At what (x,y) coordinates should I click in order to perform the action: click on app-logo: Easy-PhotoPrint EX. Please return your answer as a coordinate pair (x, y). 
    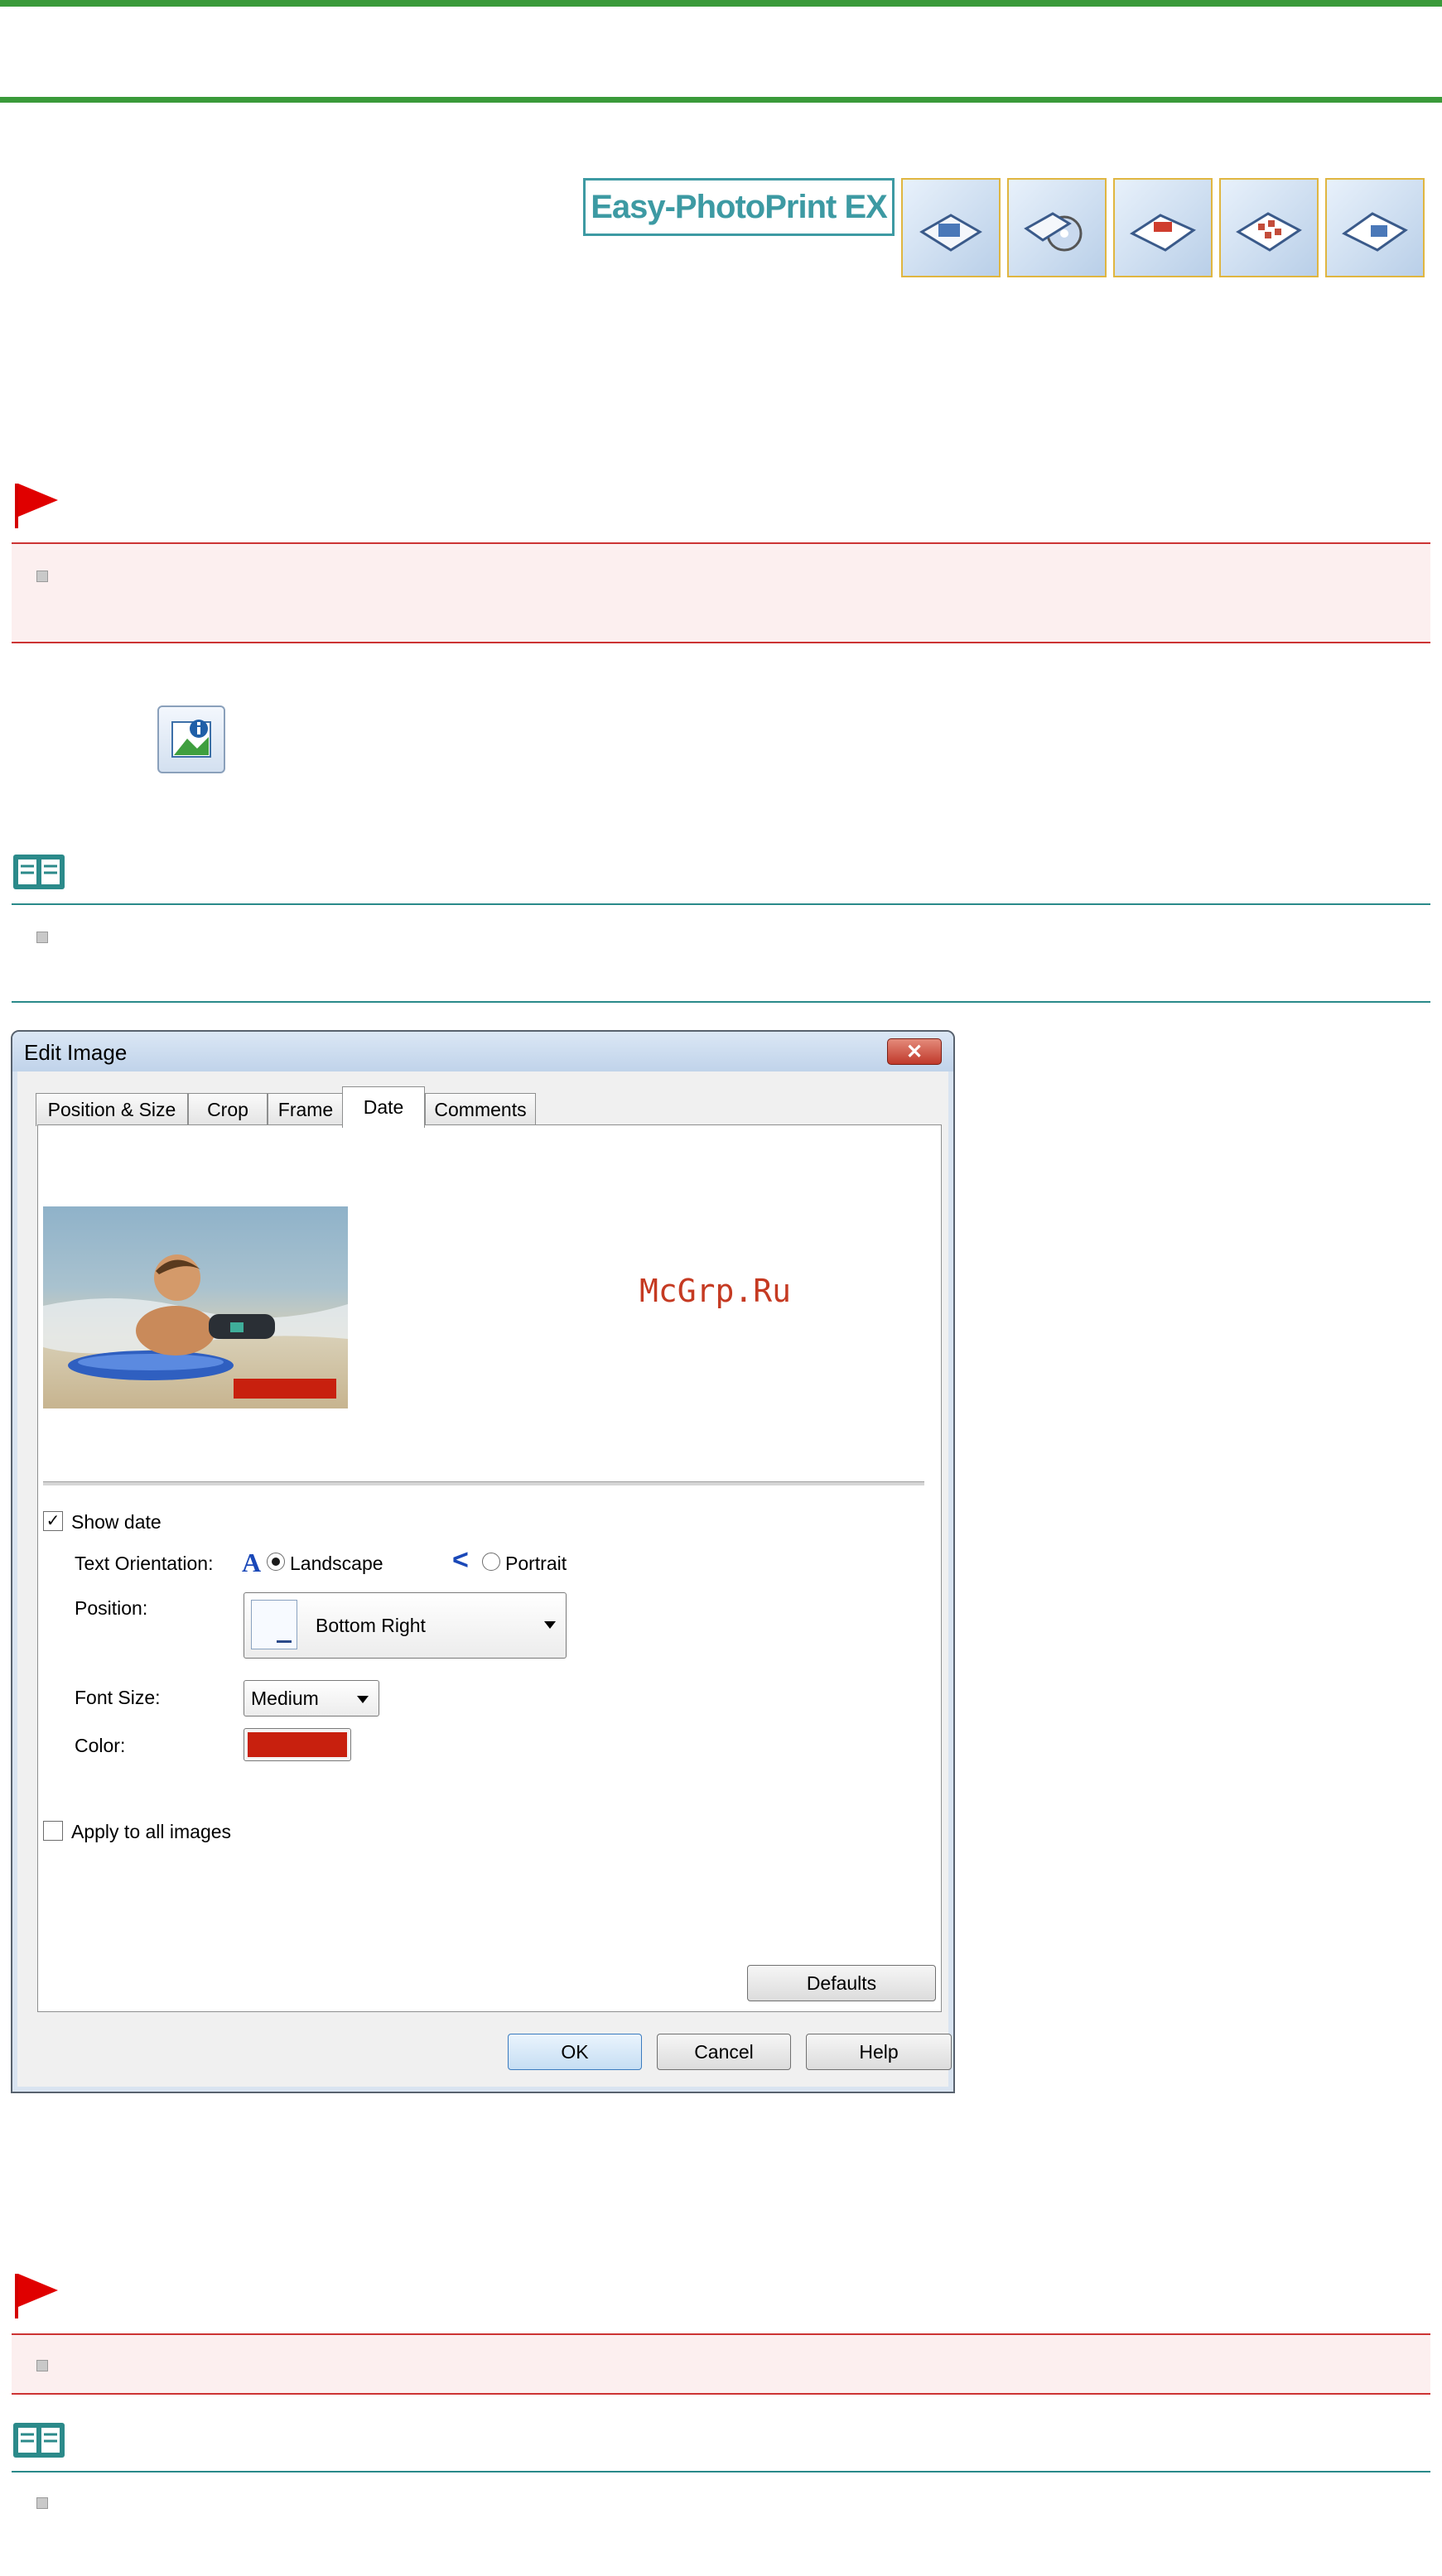
    Looking at the image, I should click on (739, 207).